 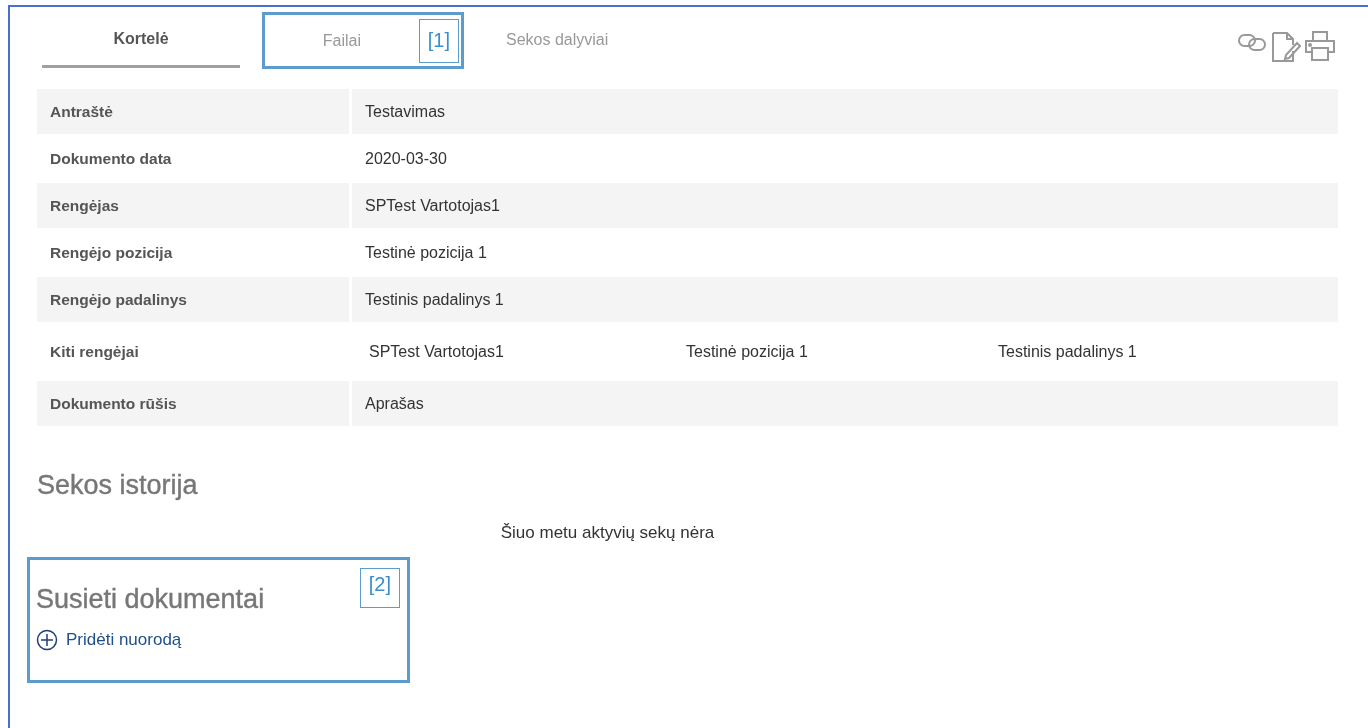 I want to click on field-label: Rengėjo padalinys, so click(x=194, y=299).